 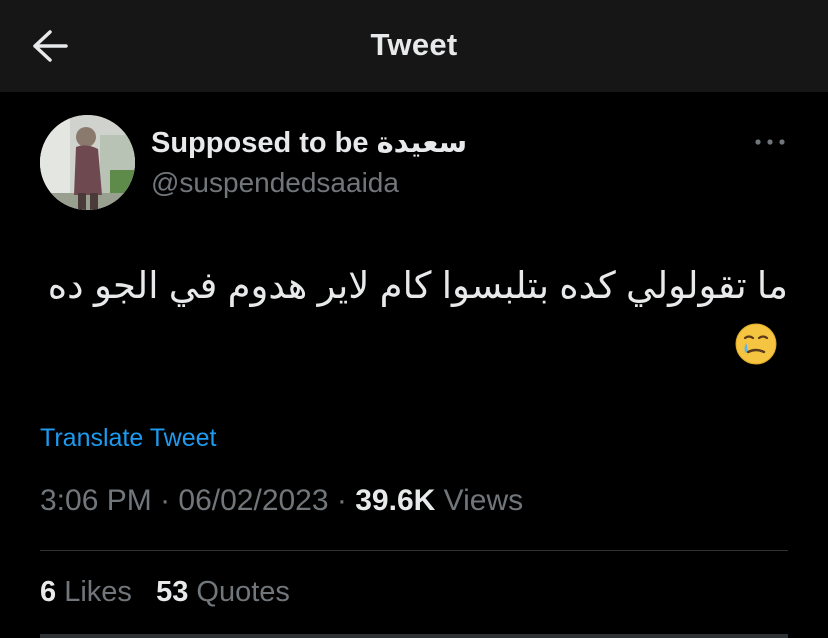 I want to click on avatar, so click(x=87, y=162).